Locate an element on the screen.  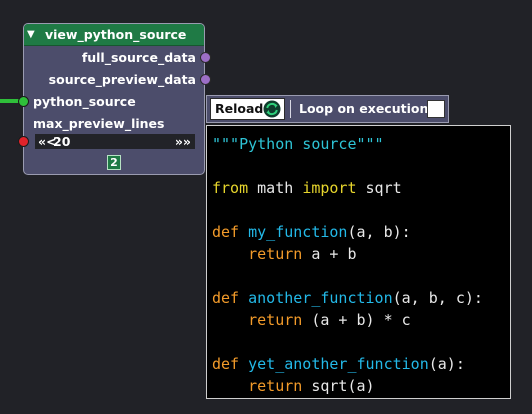
input-socket-python-source is located at coordinates (23, 101).